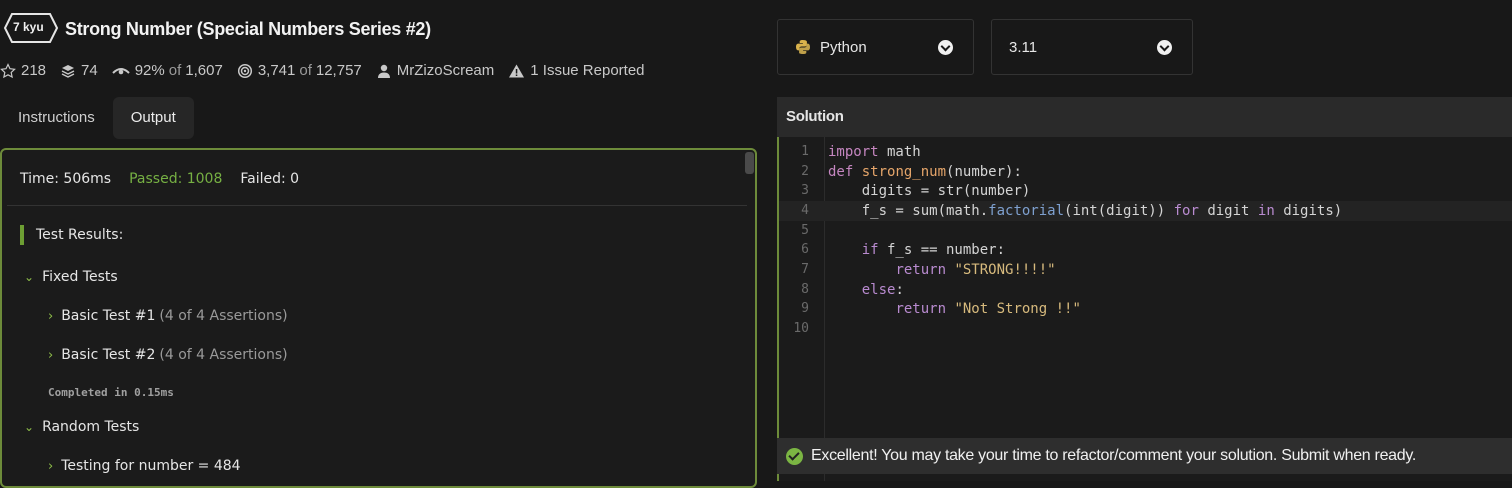  I want to click on line-number: 9, so click(805, 308).